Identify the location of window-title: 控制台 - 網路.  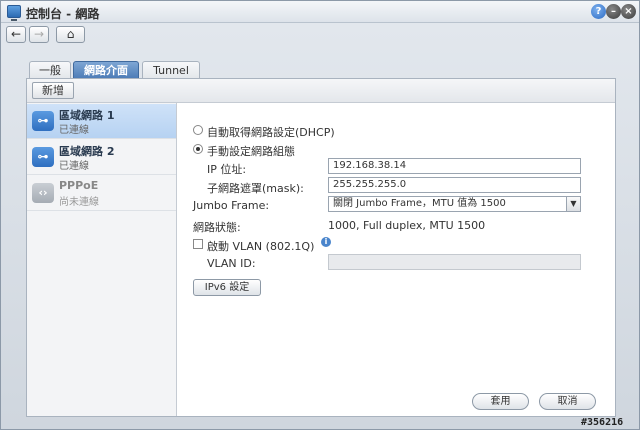
(63, 14).